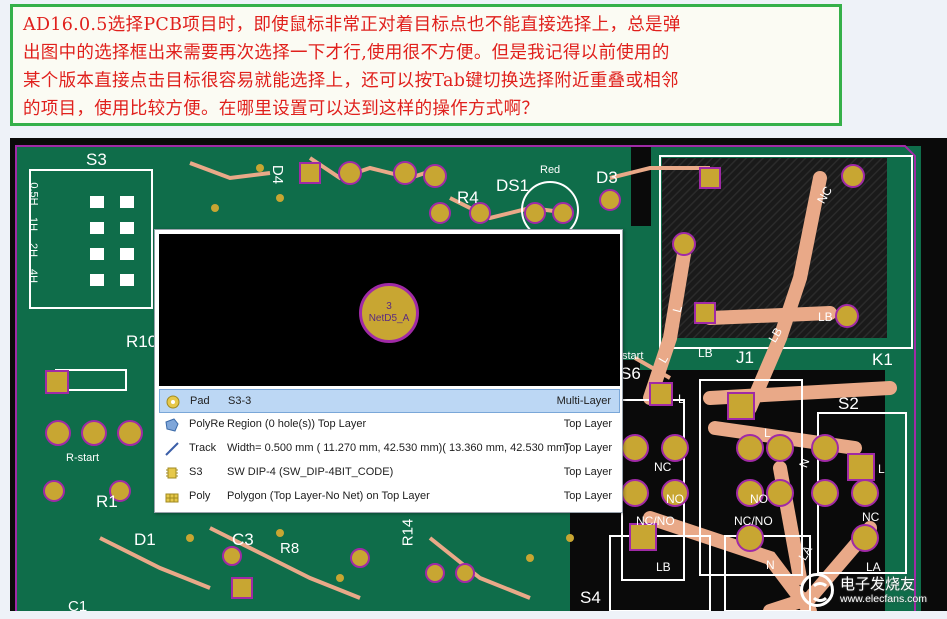  Describe the element at coordinates (33, 276) in the screenshot. I see `dip-label: 4H` at that location.